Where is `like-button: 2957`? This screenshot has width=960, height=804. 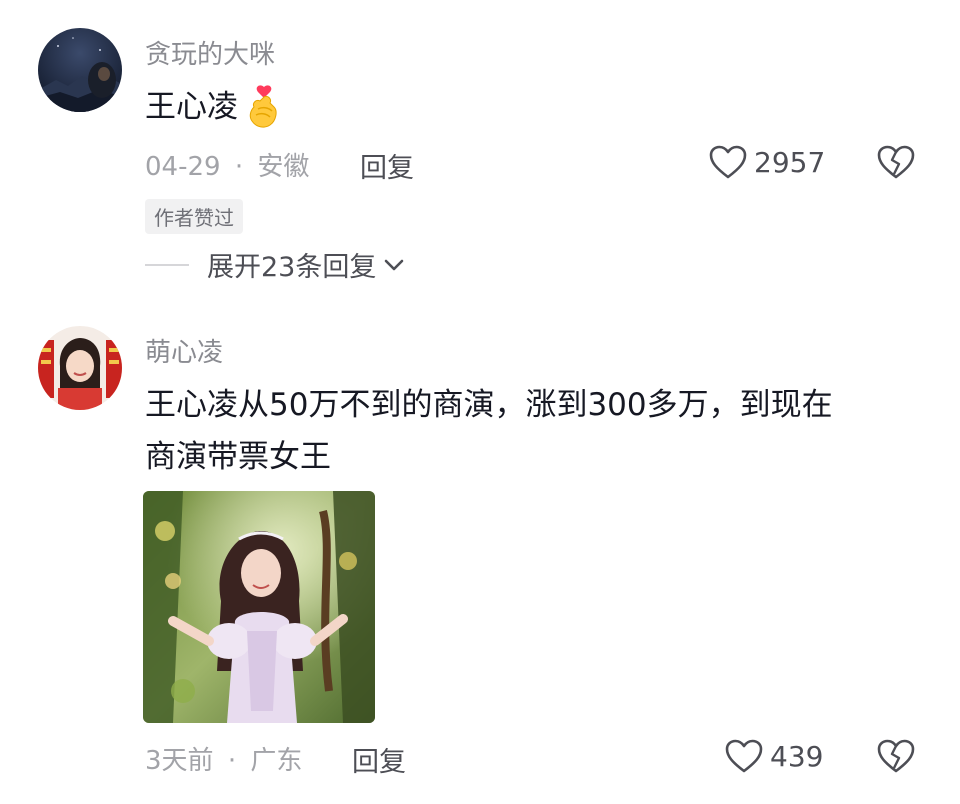 like-button: 2957 is located at coordinates (766, 162).